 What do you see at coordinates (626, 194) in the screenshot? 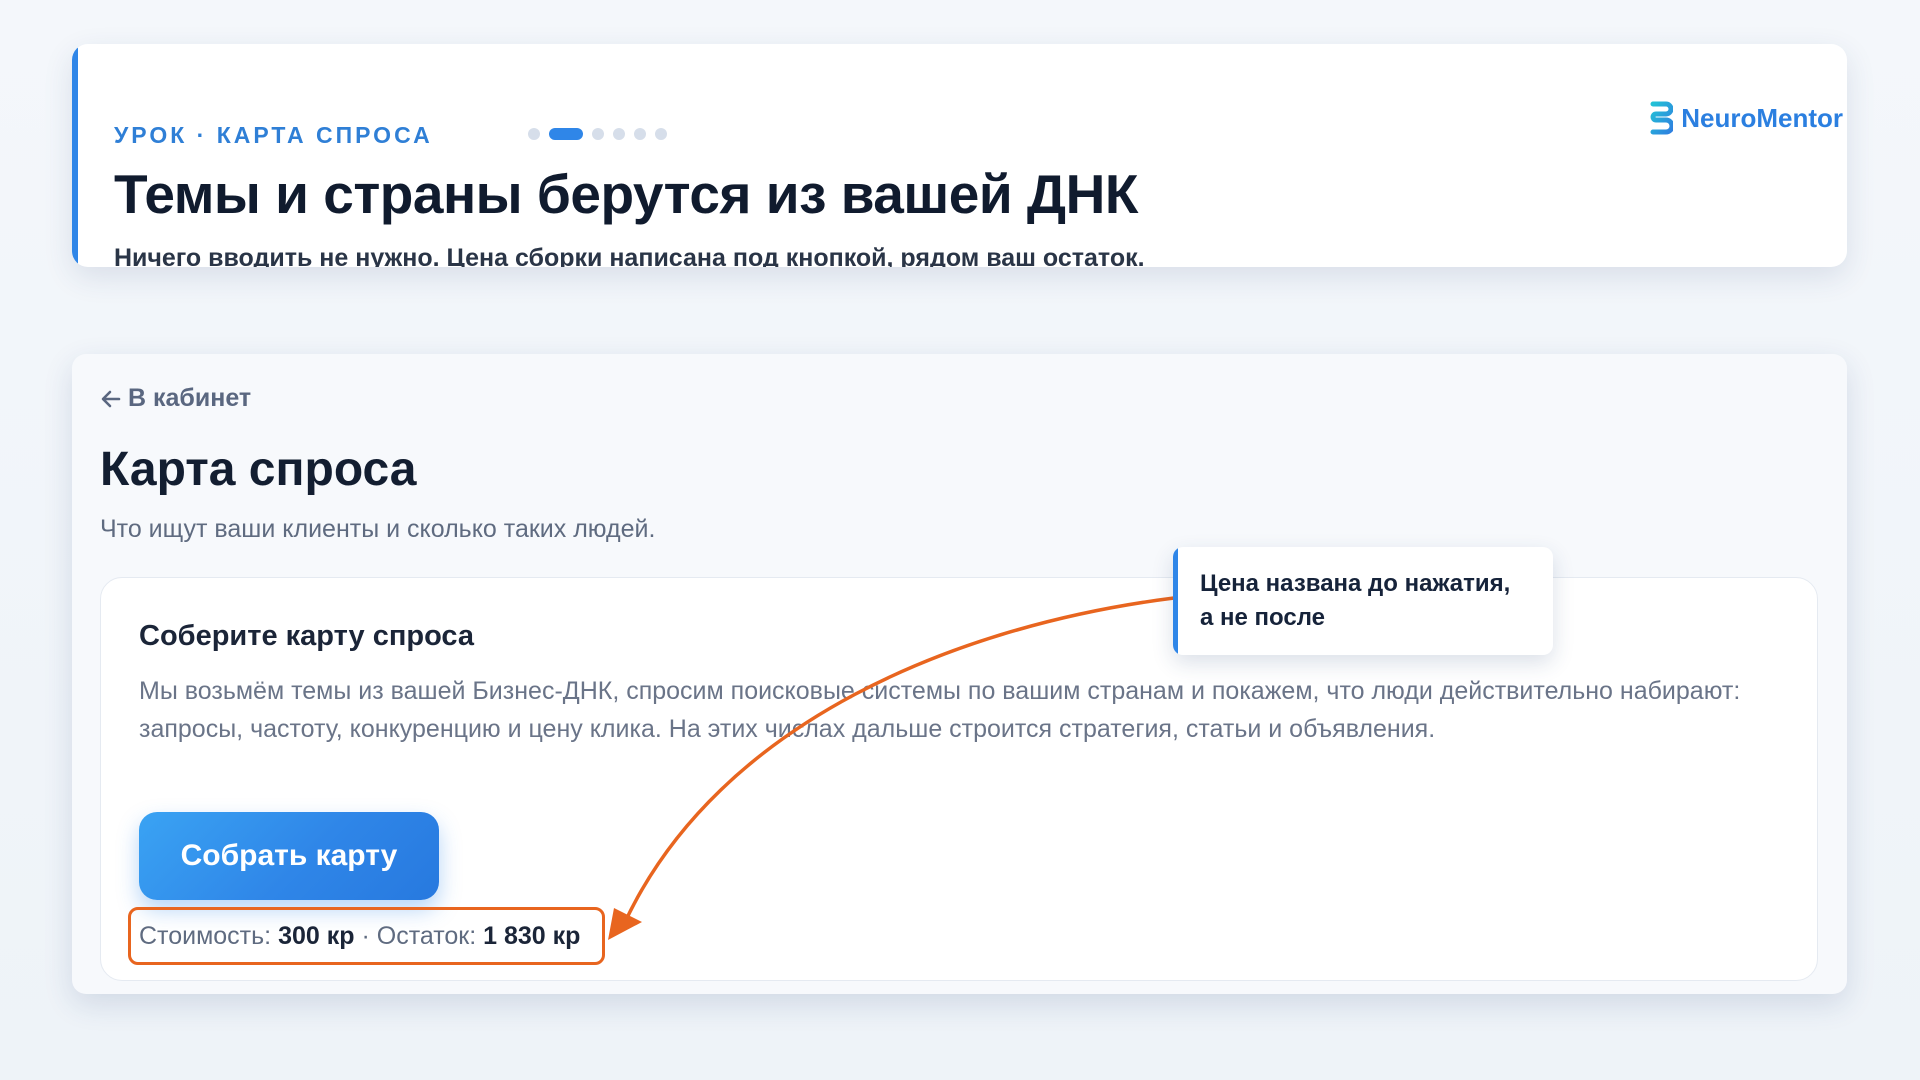
I see `lesson-title: Темы и страны берутся из вашей ДНК` at bounding box center [626, 194].